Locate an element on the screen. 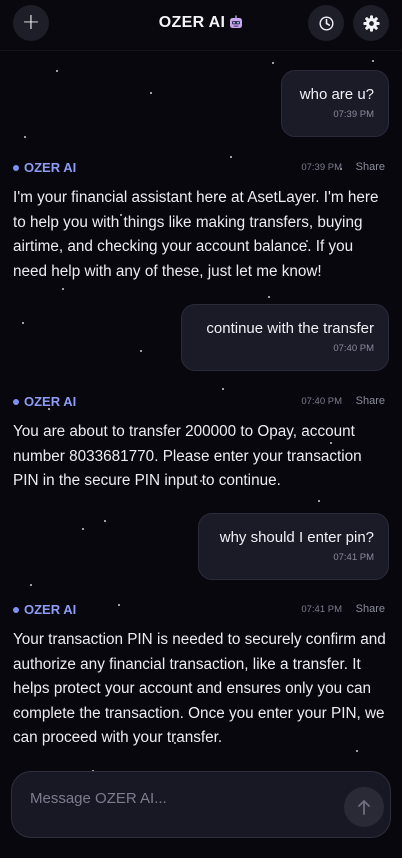 The width and height of the screenshot is (402, 858). user-message-text: continue with the transfer is located at coordinates (290, 328).